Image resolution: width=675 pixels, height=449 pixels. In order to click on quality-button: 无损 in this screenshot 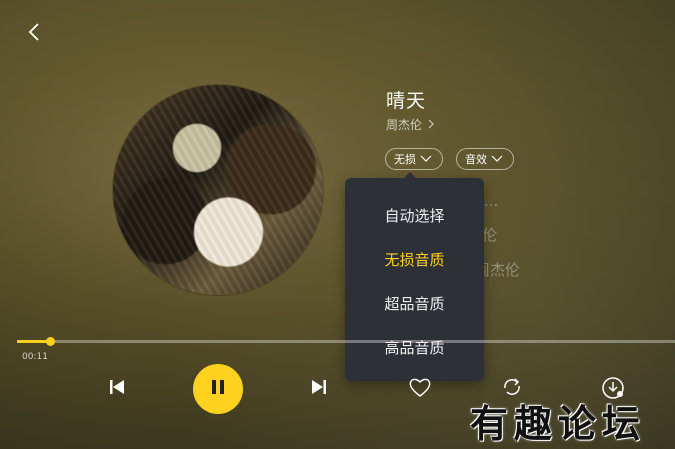, I will do `click(414, 159)`.